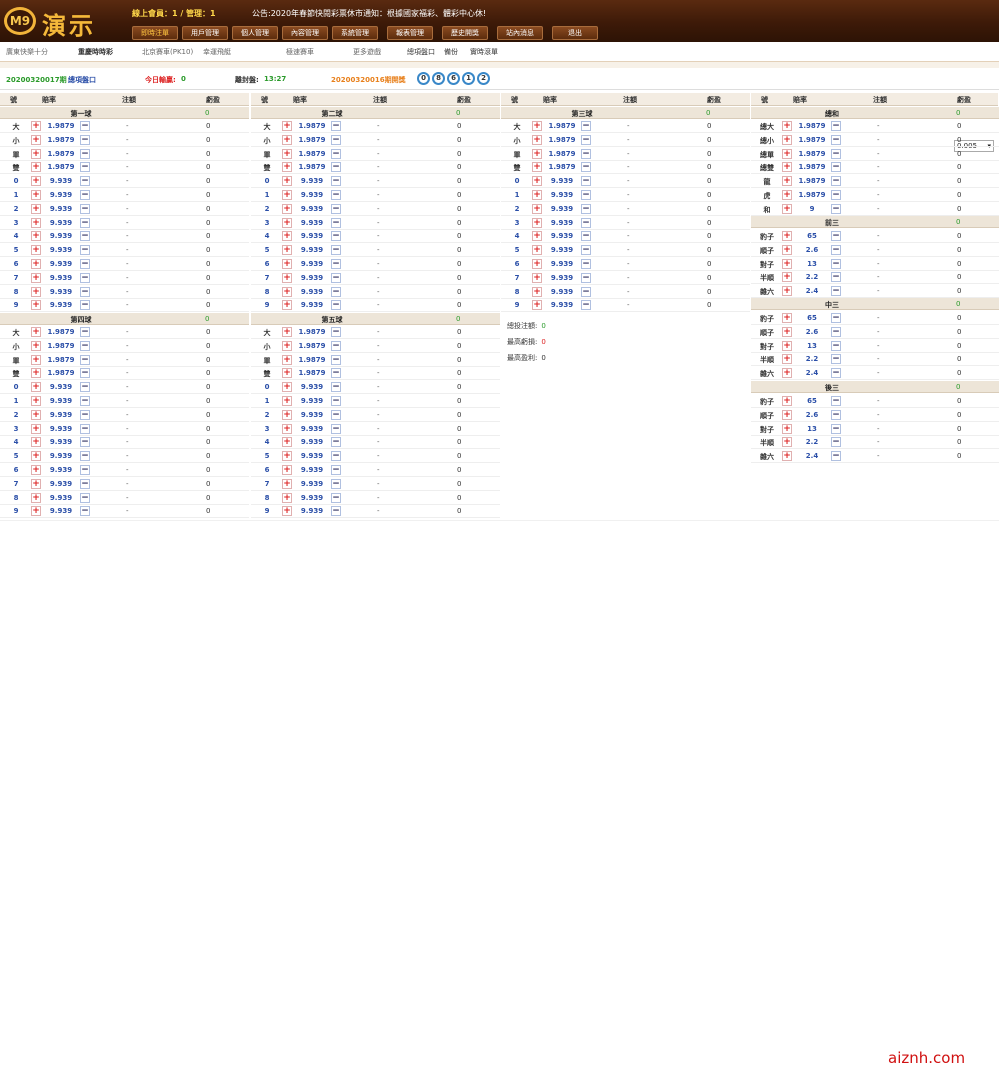 The width and height of the screenshot is (999, 1067). I want to click on nav-button: 即時注單, so click(155, 33).